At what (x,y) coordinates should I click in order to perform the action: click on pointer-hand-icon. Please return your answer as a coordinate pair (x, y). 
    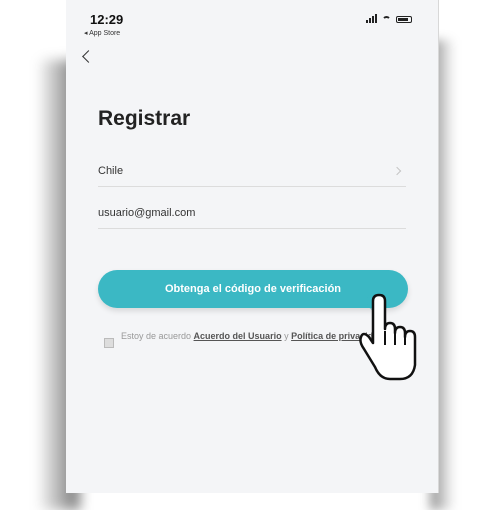
    Looking at the image, I should click on (388, 335).